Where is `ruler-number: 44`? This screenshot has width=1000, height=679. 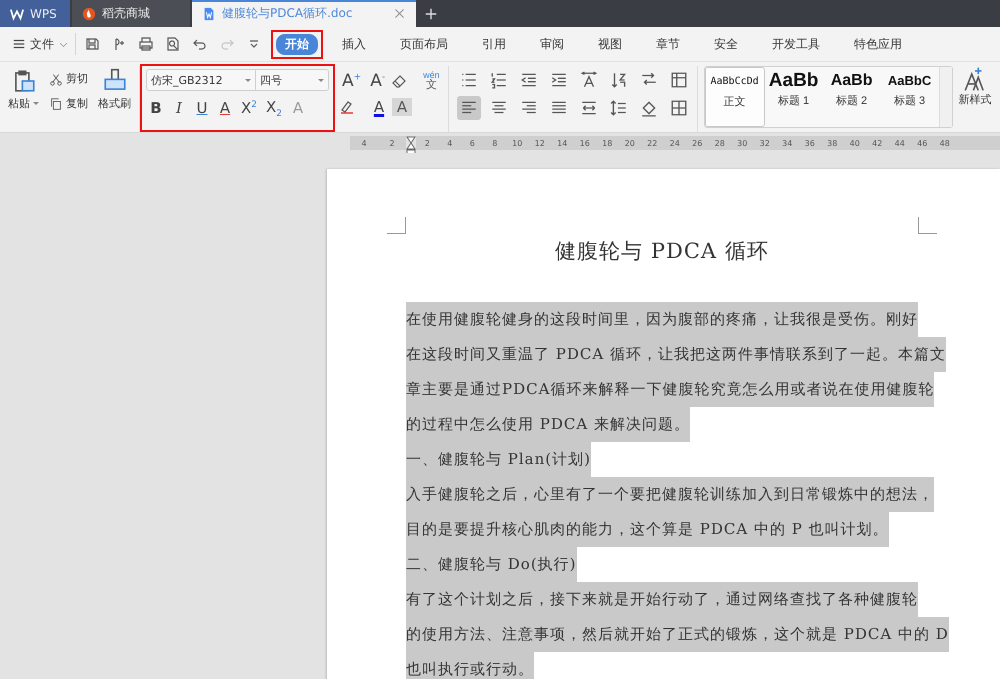 ruler-number: 44 is located at coordinates (900, 143).